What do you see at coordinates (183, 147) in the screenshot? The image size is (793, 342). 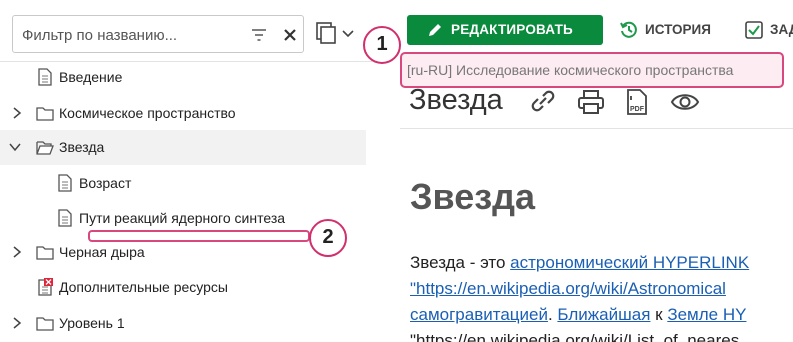 I see `tree-item-star: Звезда` at bounding box center [183, 147].